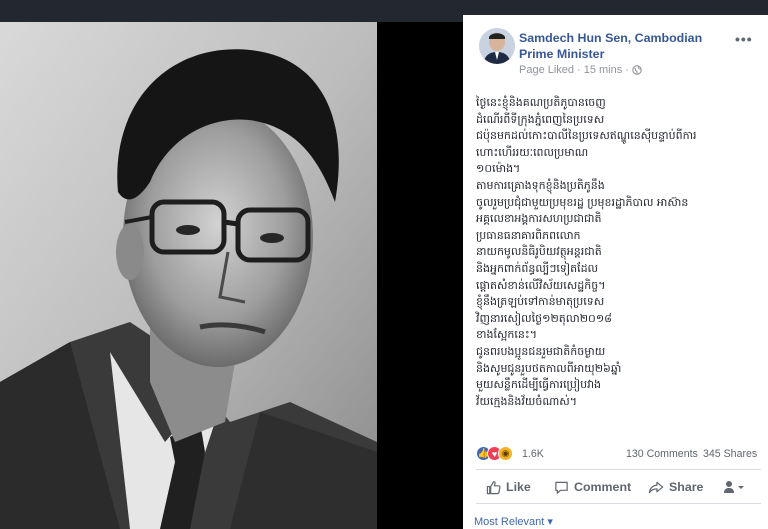 This screenshot has width=768, height=529. Describe the element at coordinates (637, 70) in the screenshot. I see `globe-icon` at that location.